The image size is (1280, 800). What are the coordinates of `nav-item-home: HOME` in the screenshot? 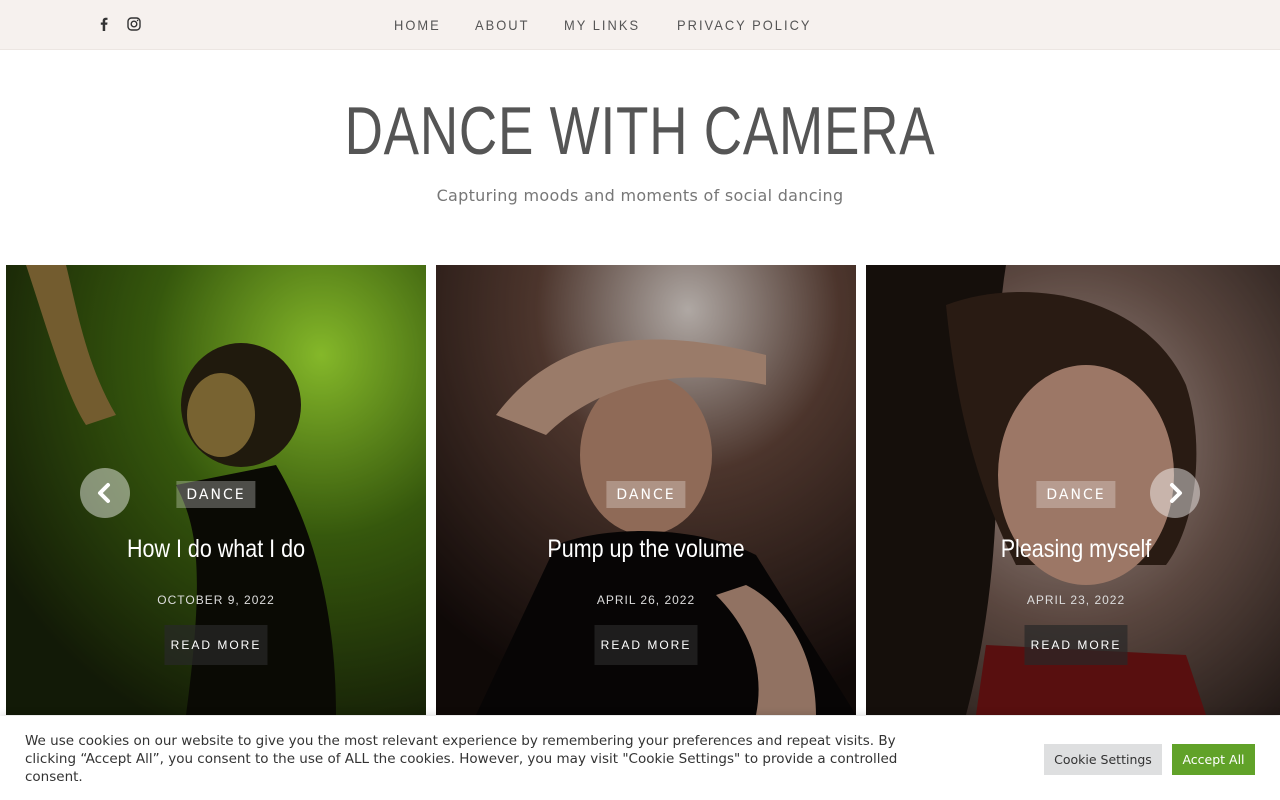 It's located at (417, 25).